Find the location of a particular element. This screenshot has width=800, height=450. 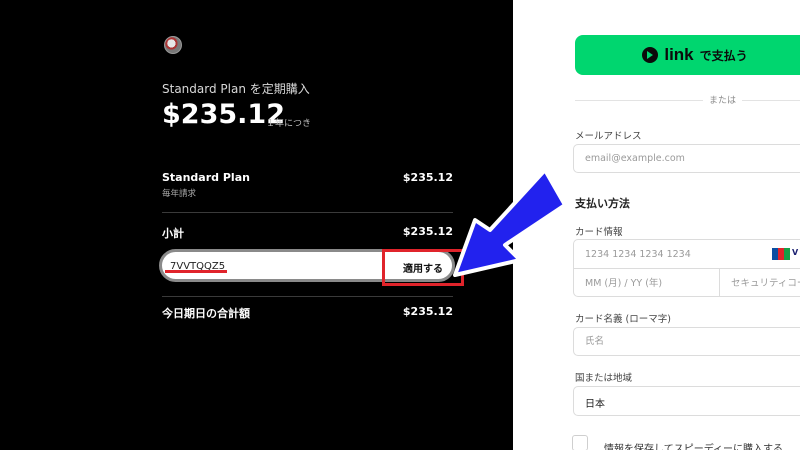

card-number-field: V is located at coordinates (687, 254).